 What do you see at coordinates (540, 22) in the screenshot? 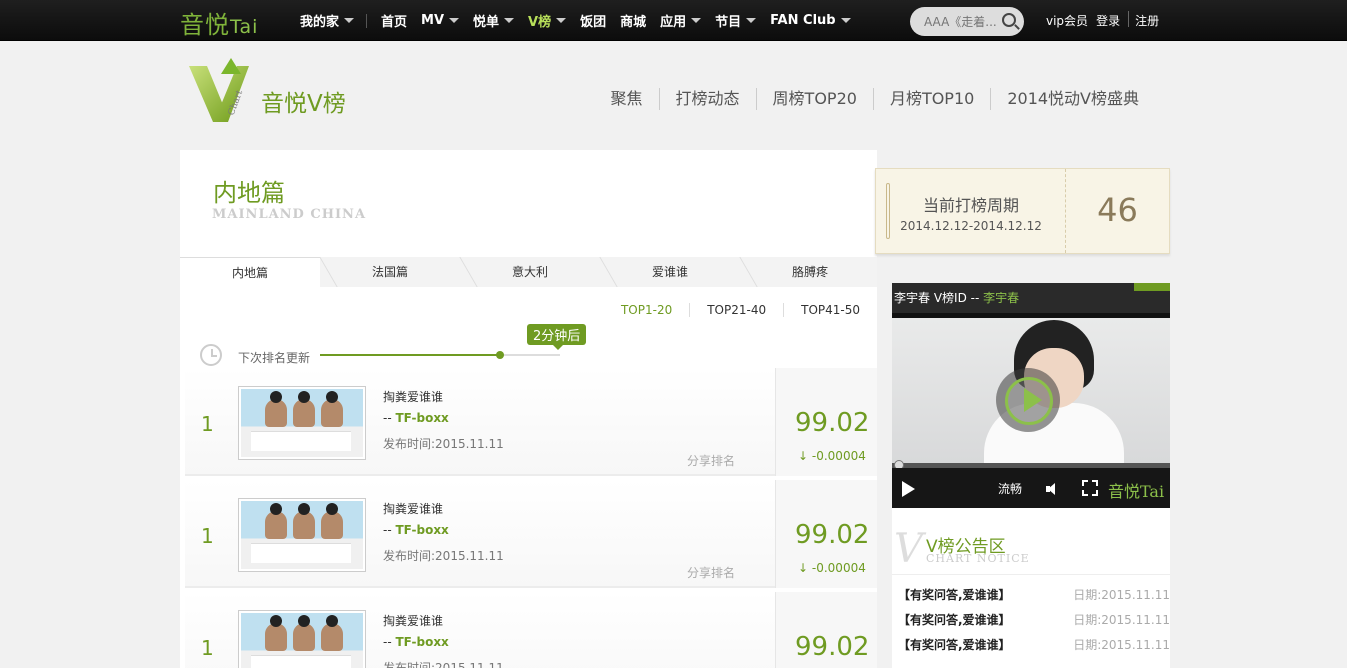
I see `nav-item-label: V榜` at bounding box center [540, 22].